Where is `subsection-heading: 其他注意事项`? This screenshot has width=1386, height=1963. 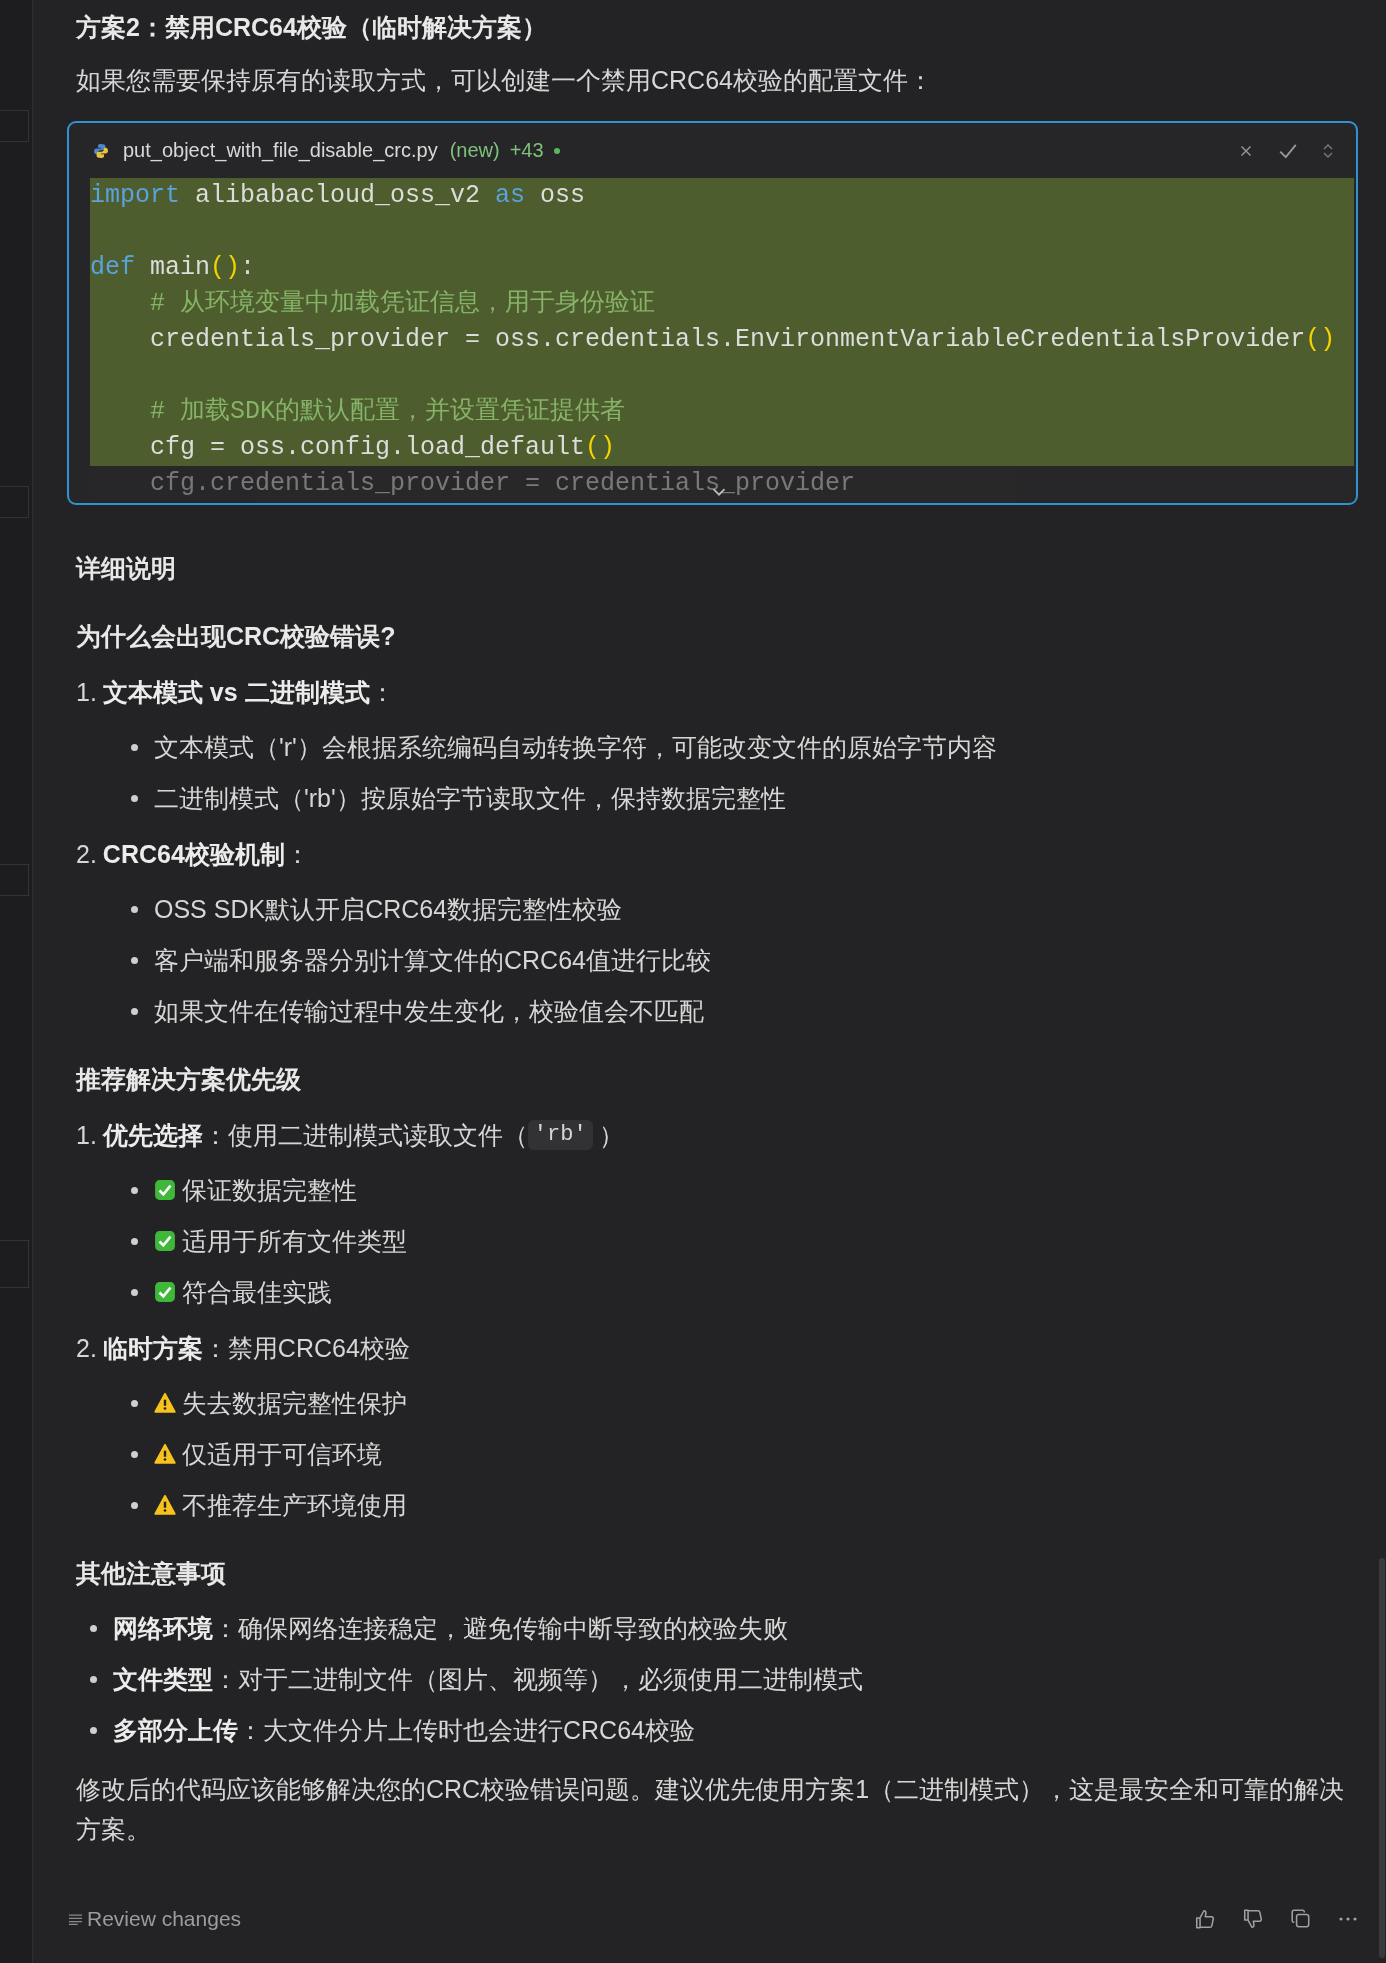 subsection-heading: 其他注意事项 is located at coordinates (151, 1573).